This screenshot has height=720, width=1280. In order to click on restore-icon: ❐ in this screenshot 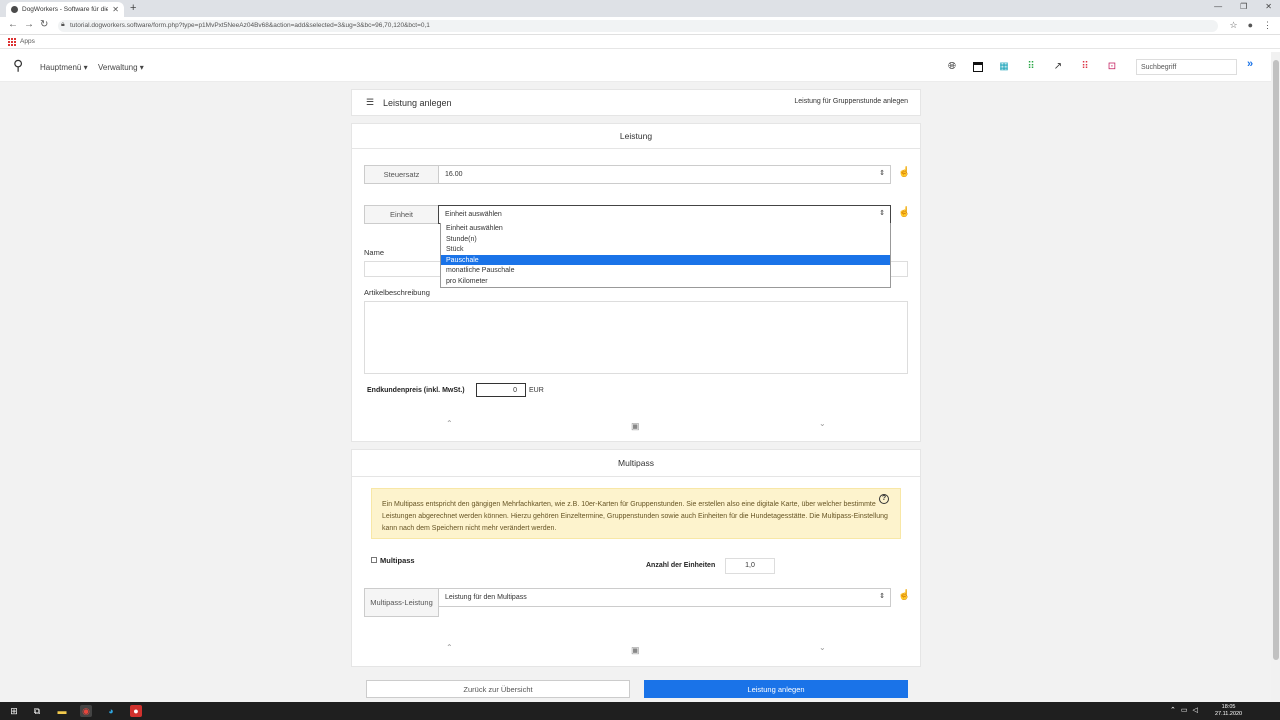, I will do `click(1243, 6)`.